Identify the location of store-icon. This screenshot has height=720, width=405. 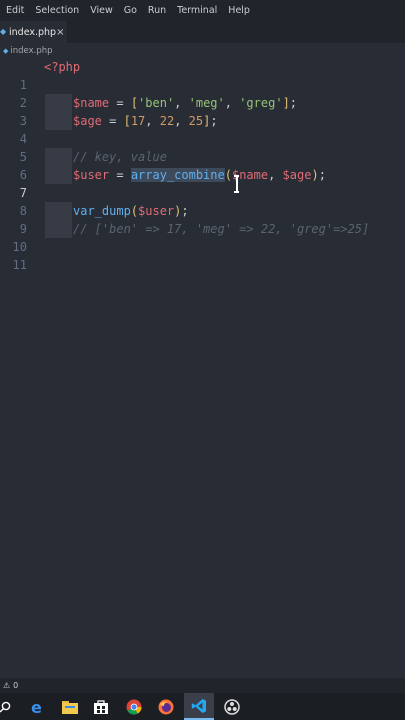
(101, 706).